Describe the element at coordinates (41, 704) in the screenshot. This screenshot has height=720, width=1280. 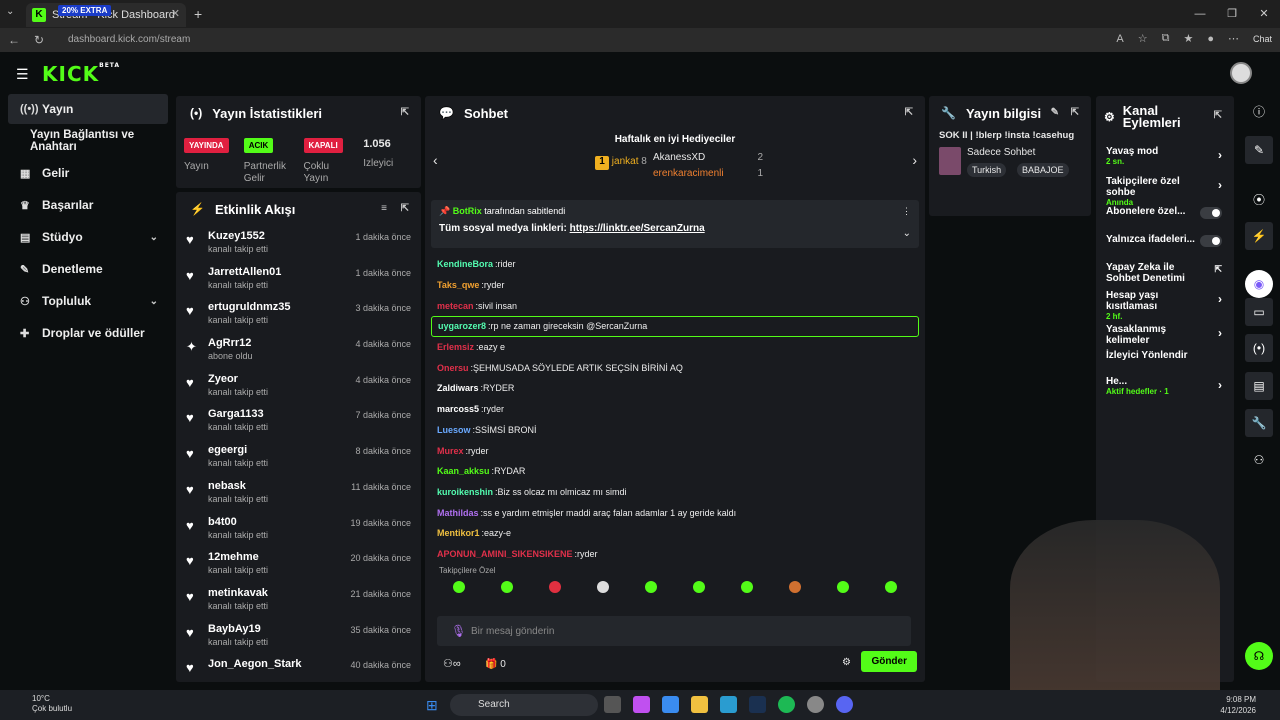
I see `weather-widget: 10°C Çok bulutlu` at that location.